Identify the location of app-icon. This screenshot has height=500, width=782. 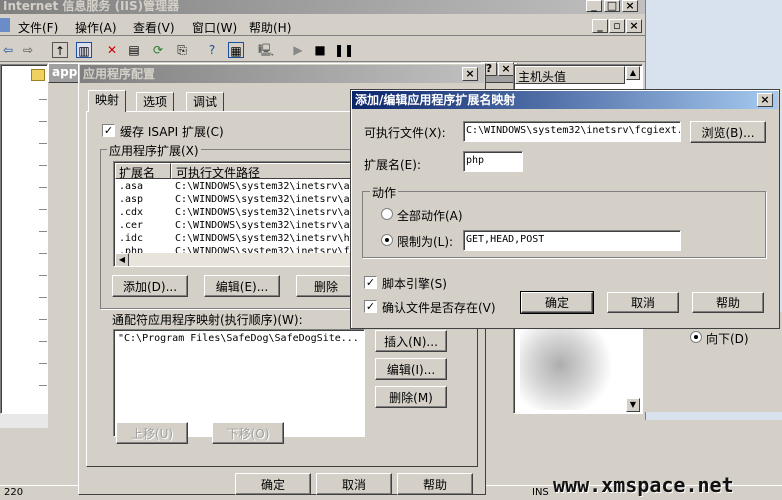
(5, 25).